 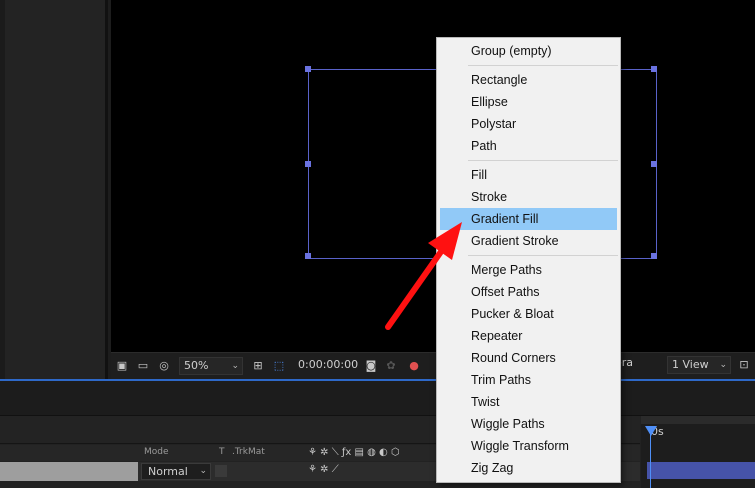 I want to click on track-matte-toggle, so click(x=221, y=471).